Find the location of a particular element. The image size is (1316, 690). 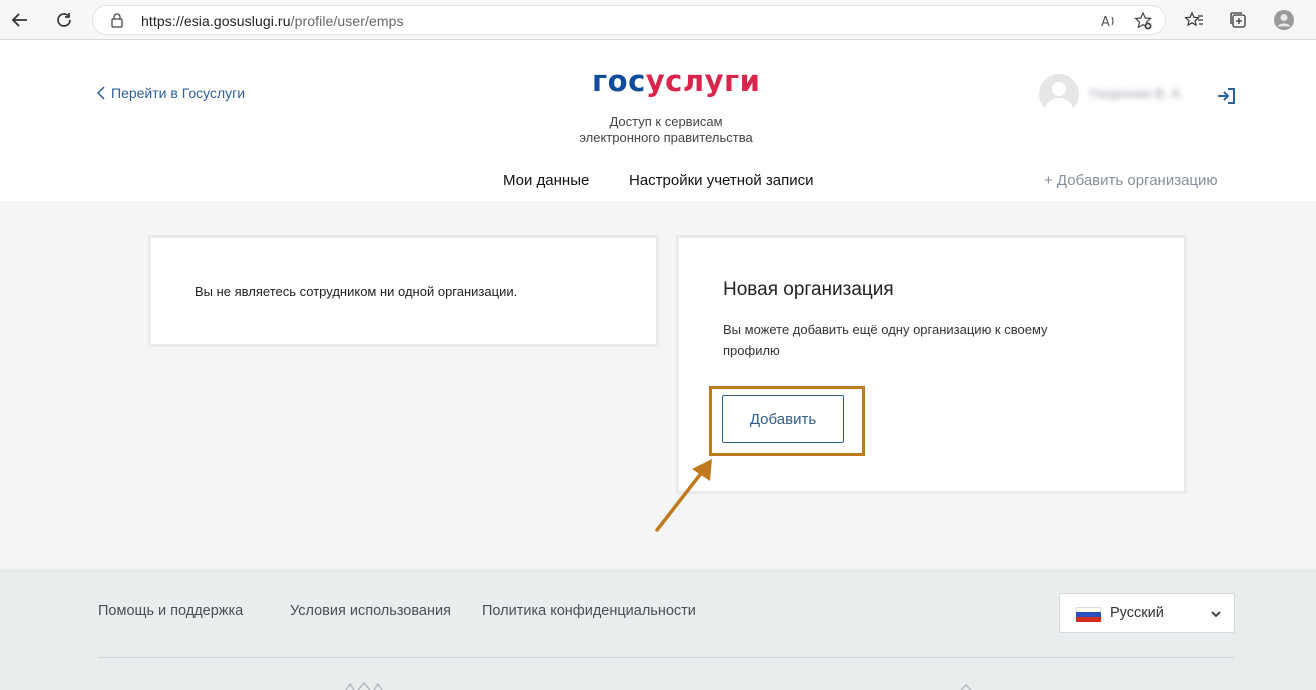

lock-icon is located at coordinates (117, 20).